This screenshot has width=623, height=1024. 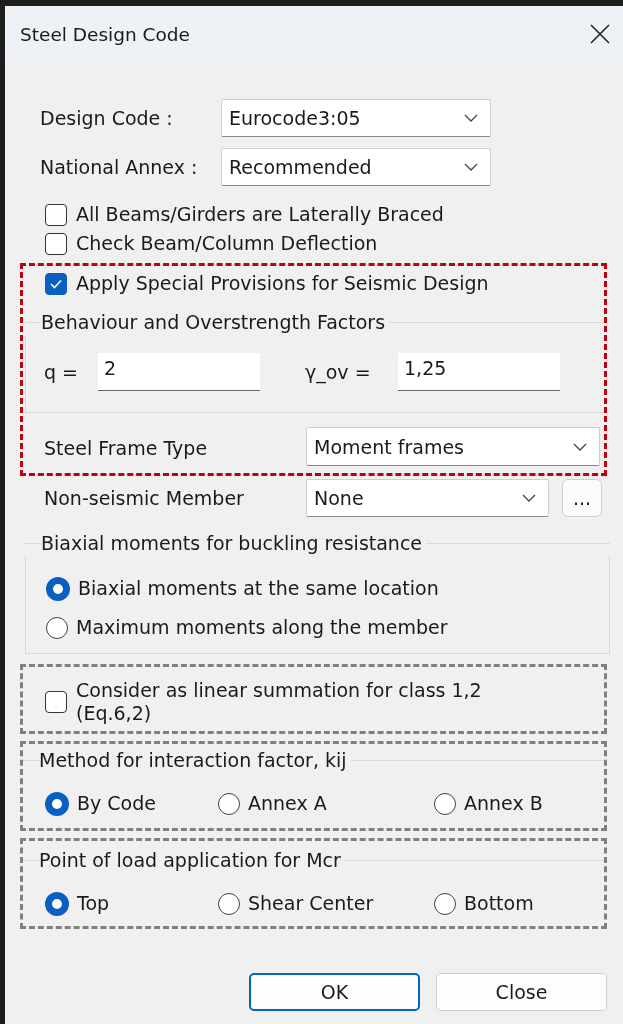 What do you see at coordinates (479, 371) in the screenshot?
I see `input-field: 1,25` at bounding box center [479, 371].